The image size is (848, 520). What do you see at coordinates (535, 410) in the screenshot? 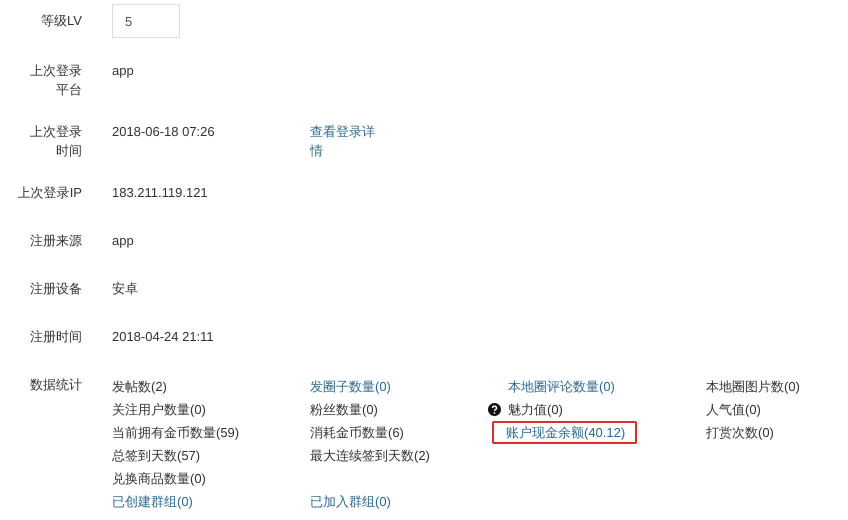
I see `stat-text: 魅力值(0)` at bounding box center [535, 410].